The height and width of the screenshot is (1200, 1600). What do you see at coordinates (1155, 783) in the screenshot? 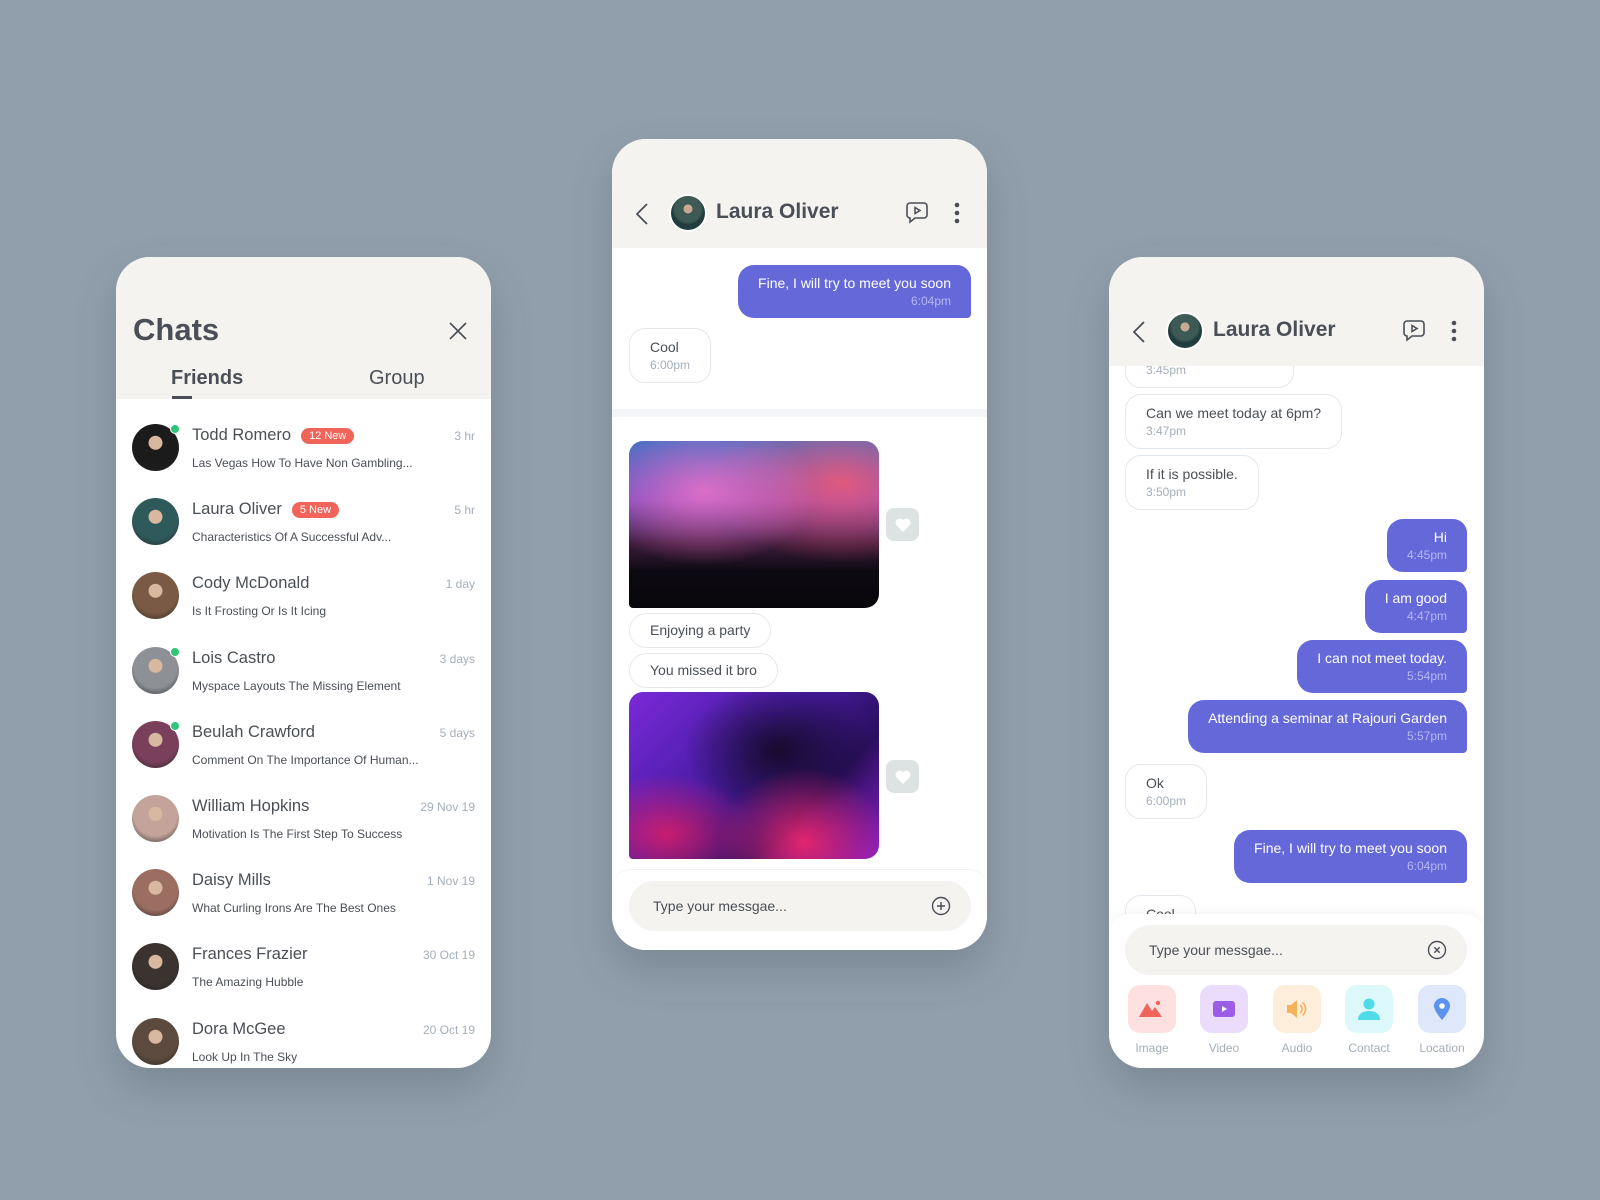
I see `message-text: Ok` at bounding box center [1155, 783].